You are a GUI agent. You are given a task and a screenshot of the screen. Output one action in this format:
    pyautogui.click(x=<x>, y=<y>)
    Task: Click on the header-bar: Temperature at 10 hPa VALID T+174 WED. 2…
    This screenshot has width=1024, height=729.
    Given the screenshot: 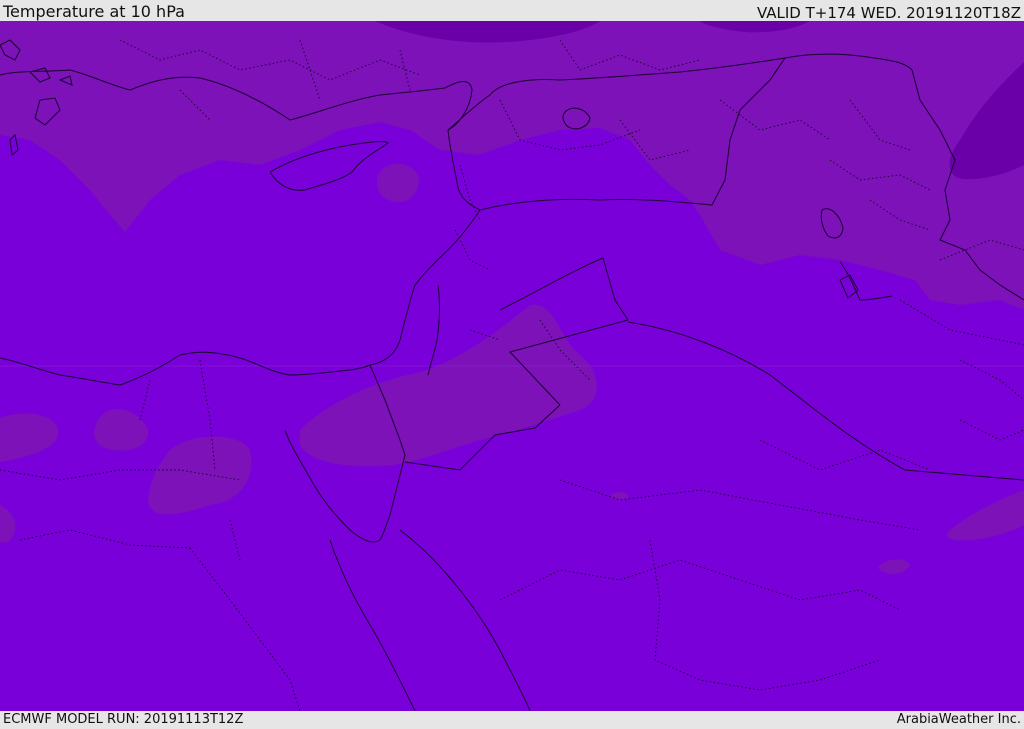 What is the action you would take?
    pyautogui.click(x=512, y=11)
    